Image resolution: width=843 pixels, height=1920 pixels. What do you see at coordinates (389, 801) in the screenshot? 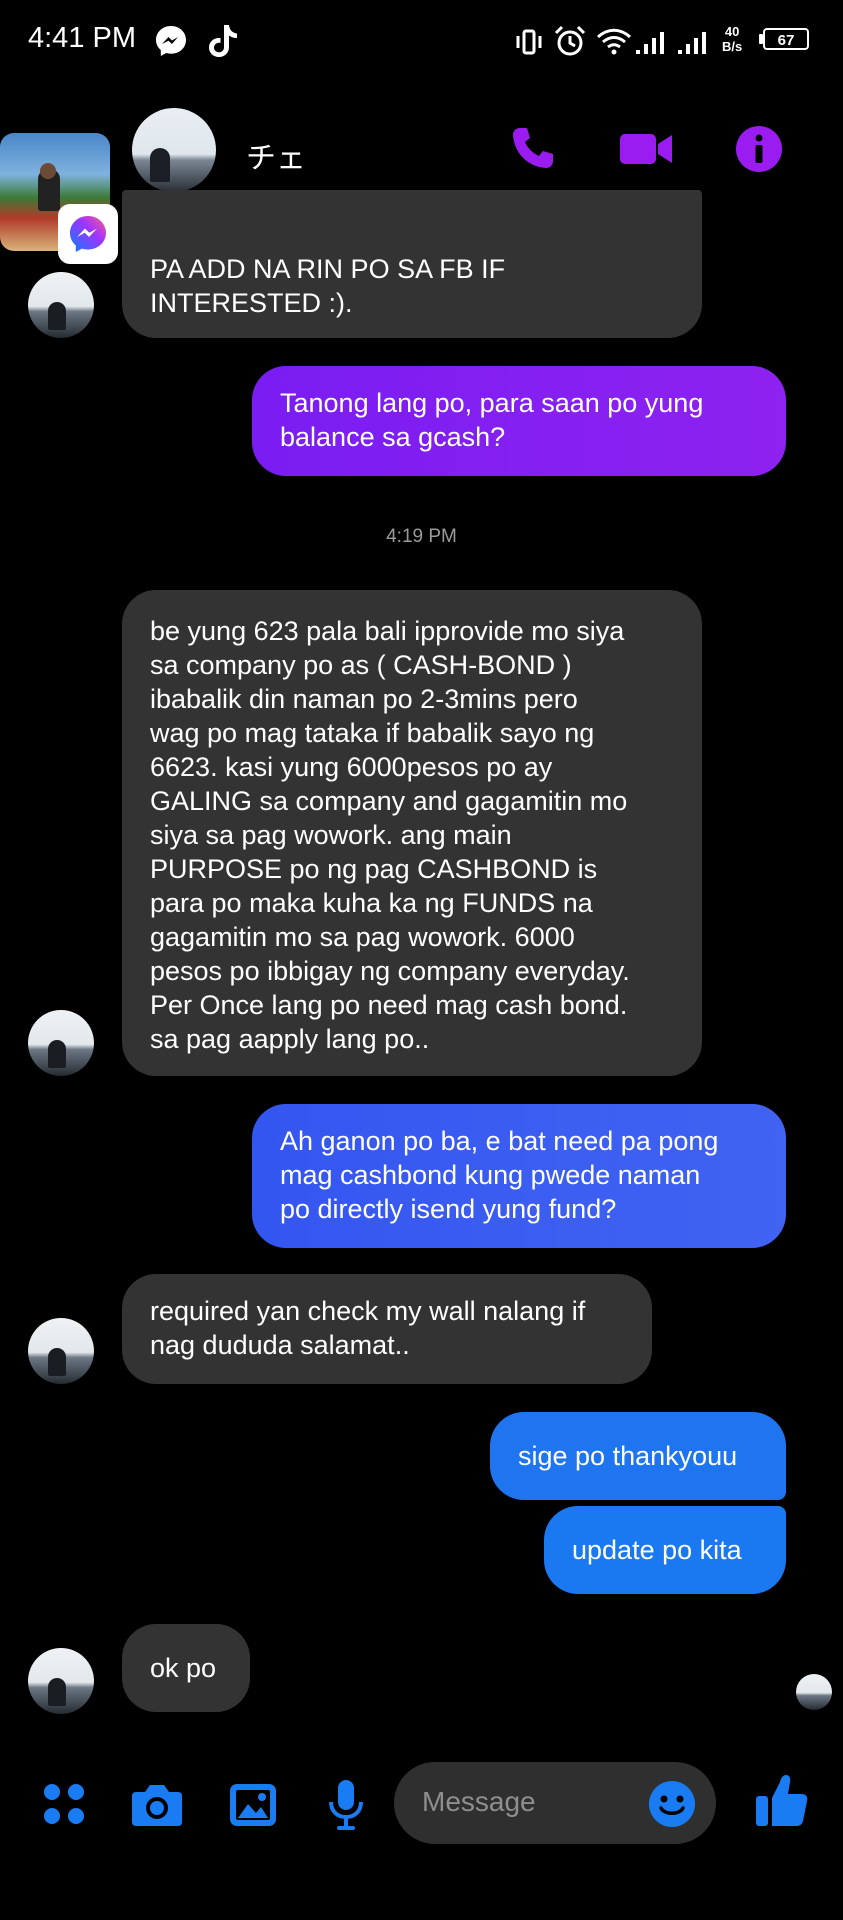
I see `message-line: GALING sa company and gagamitin mo` at bounding box center [389, 801].